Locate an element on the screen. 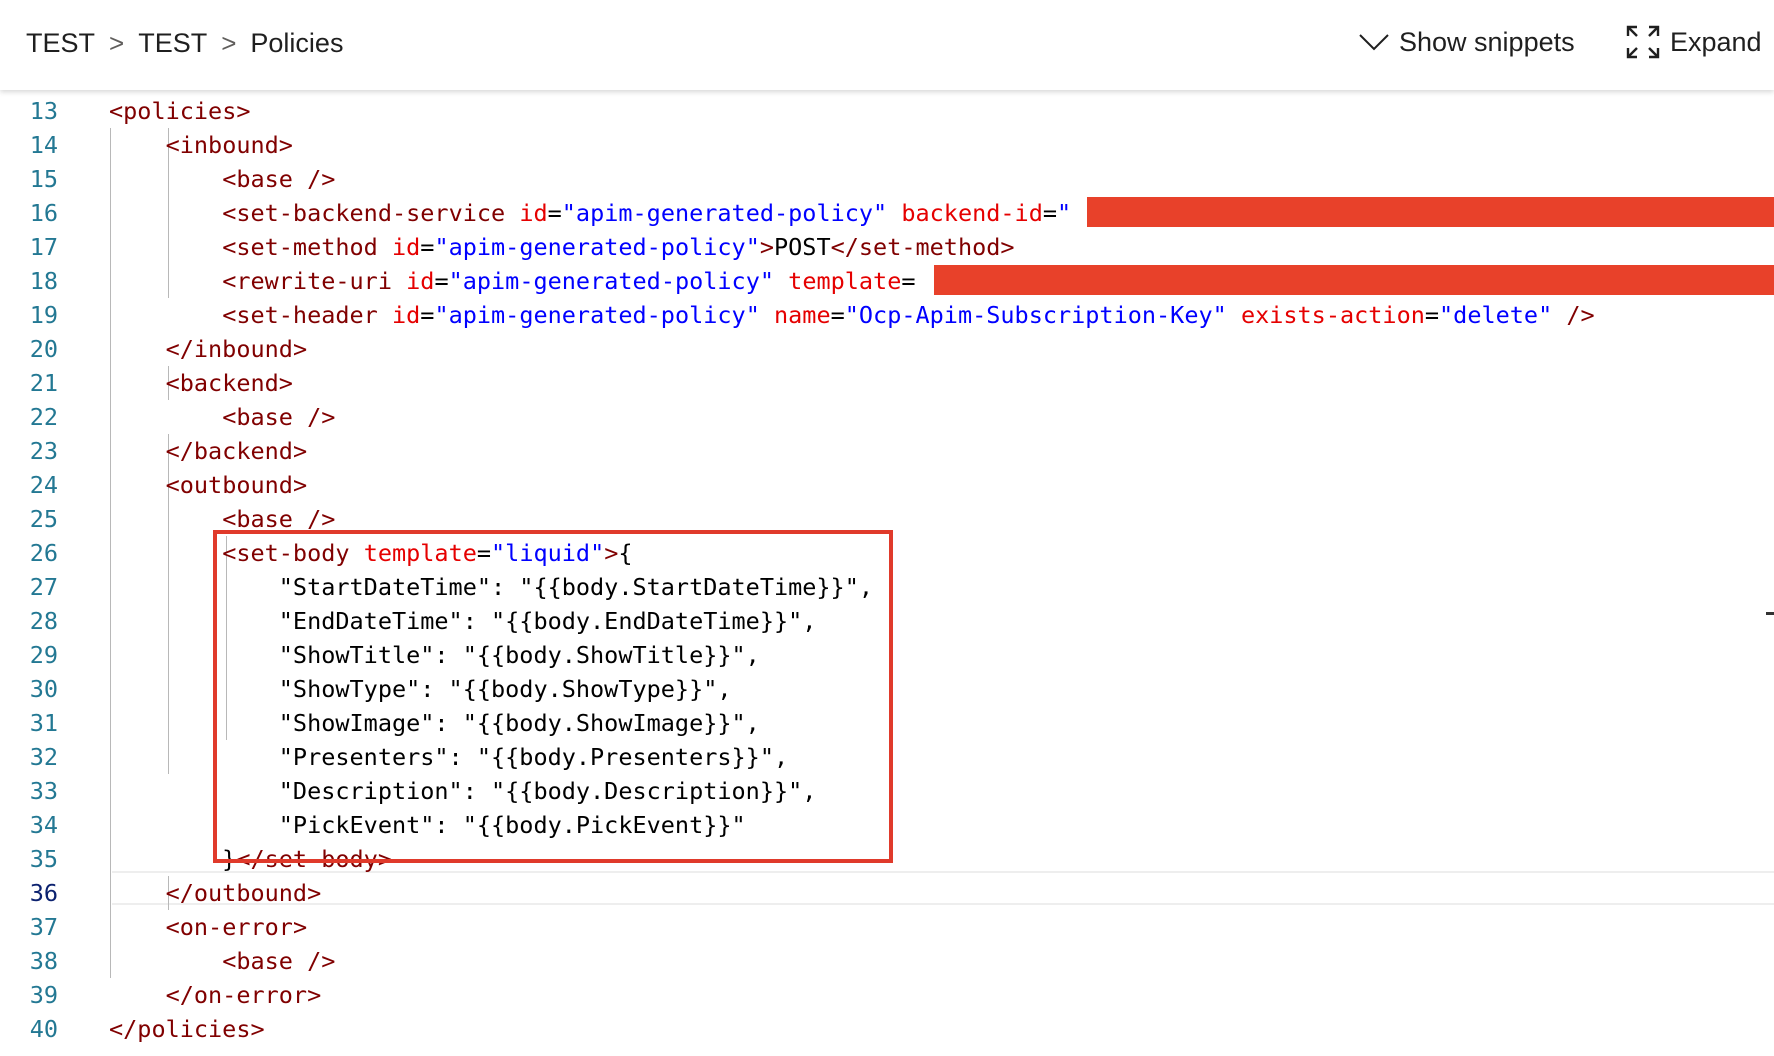 The height and width of the screenshot is (1056, 1774). line-number: 23 is located at coordinates (43, 451).